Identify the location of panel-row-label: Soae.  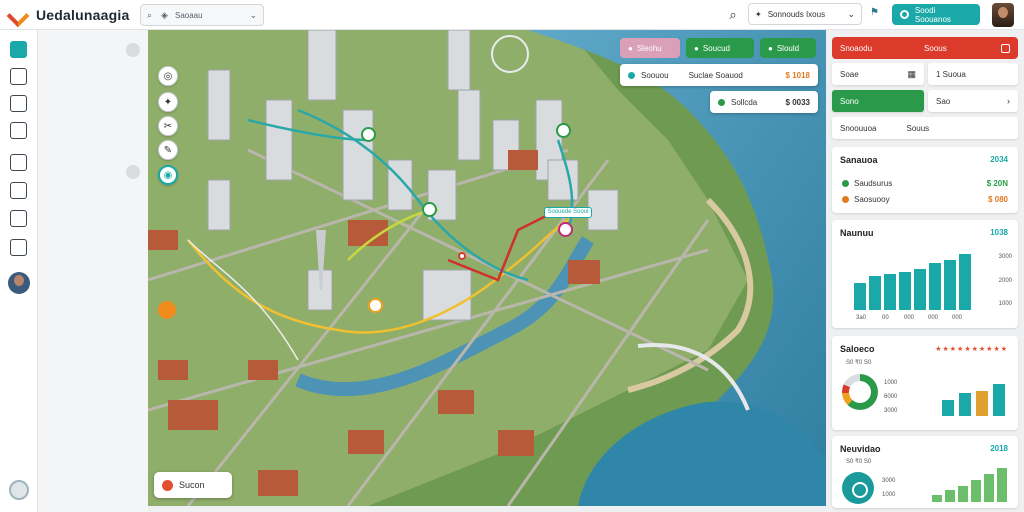
(849, 74).